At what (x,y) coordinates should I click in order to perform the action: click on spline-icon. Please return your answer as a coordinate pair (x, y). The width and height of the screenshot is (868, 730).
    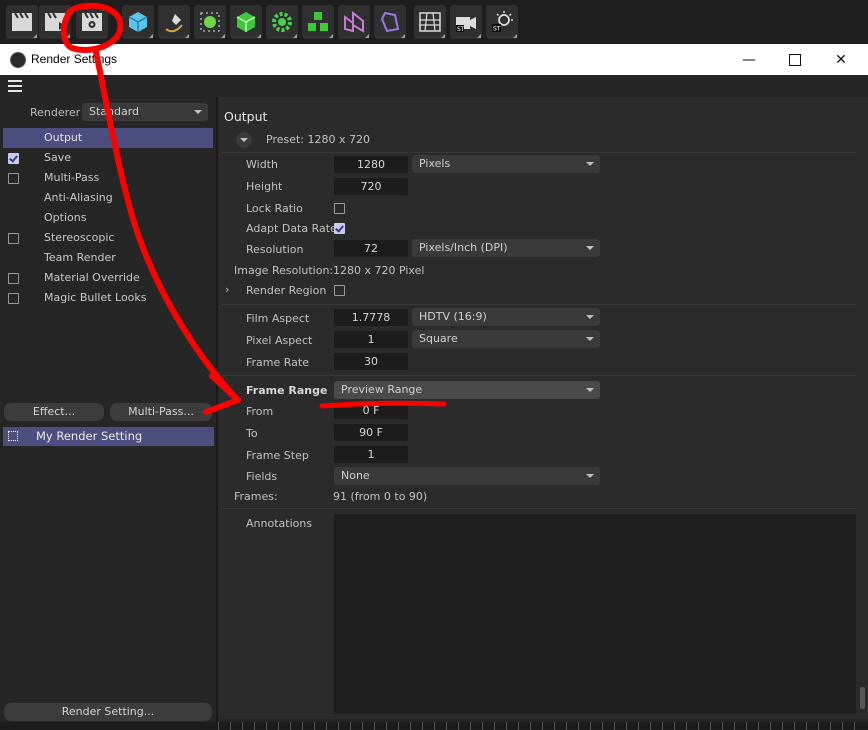
    Looking at the image, I should click on (390, 22).